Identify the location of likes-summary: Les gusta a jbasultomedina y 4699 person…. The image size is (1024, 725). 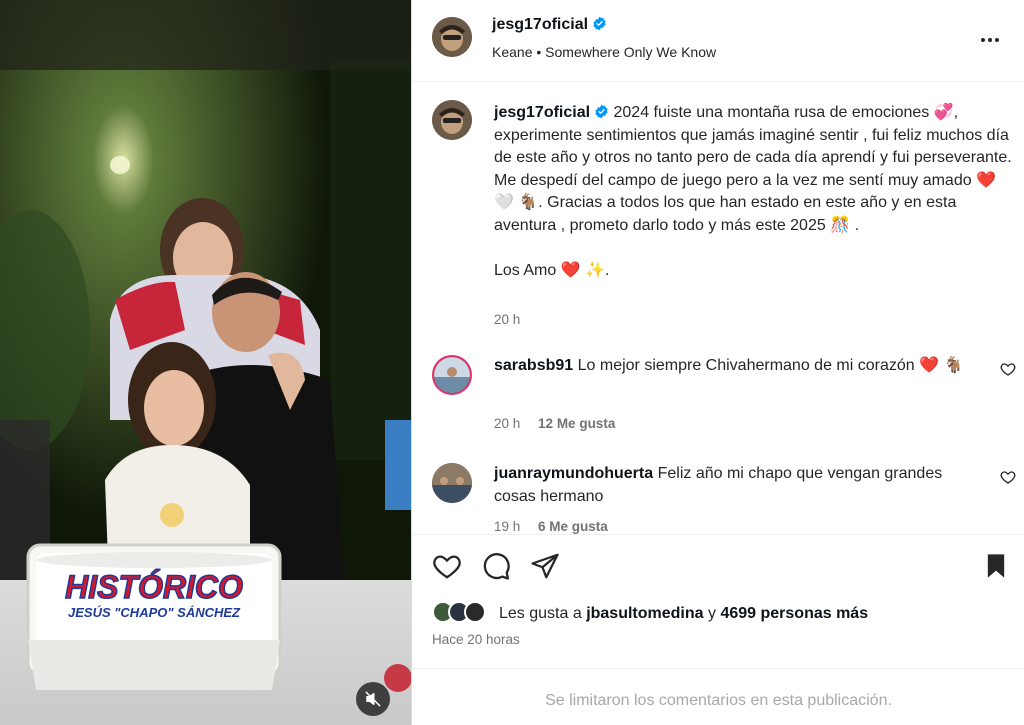
(683, 614).